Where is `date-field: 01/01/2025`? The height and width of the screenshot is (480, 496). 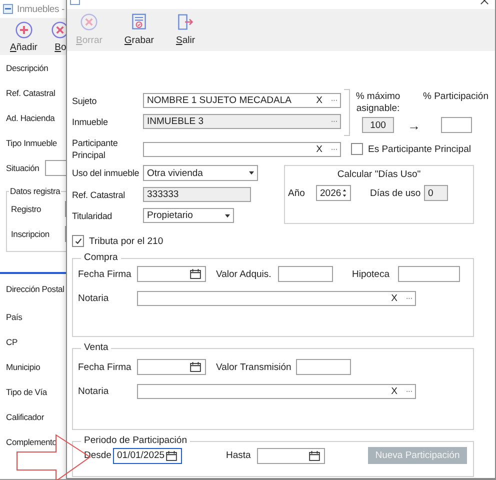 date-field: 01/01/2025 is located at coordinates (147, 456).